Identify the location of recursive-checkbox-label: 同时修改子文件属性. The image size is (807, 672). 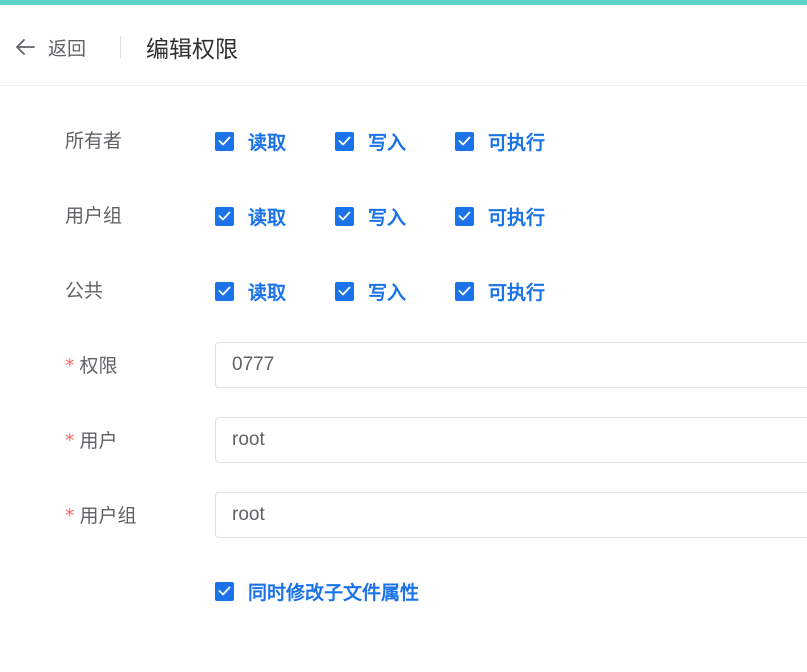
(334, 592).